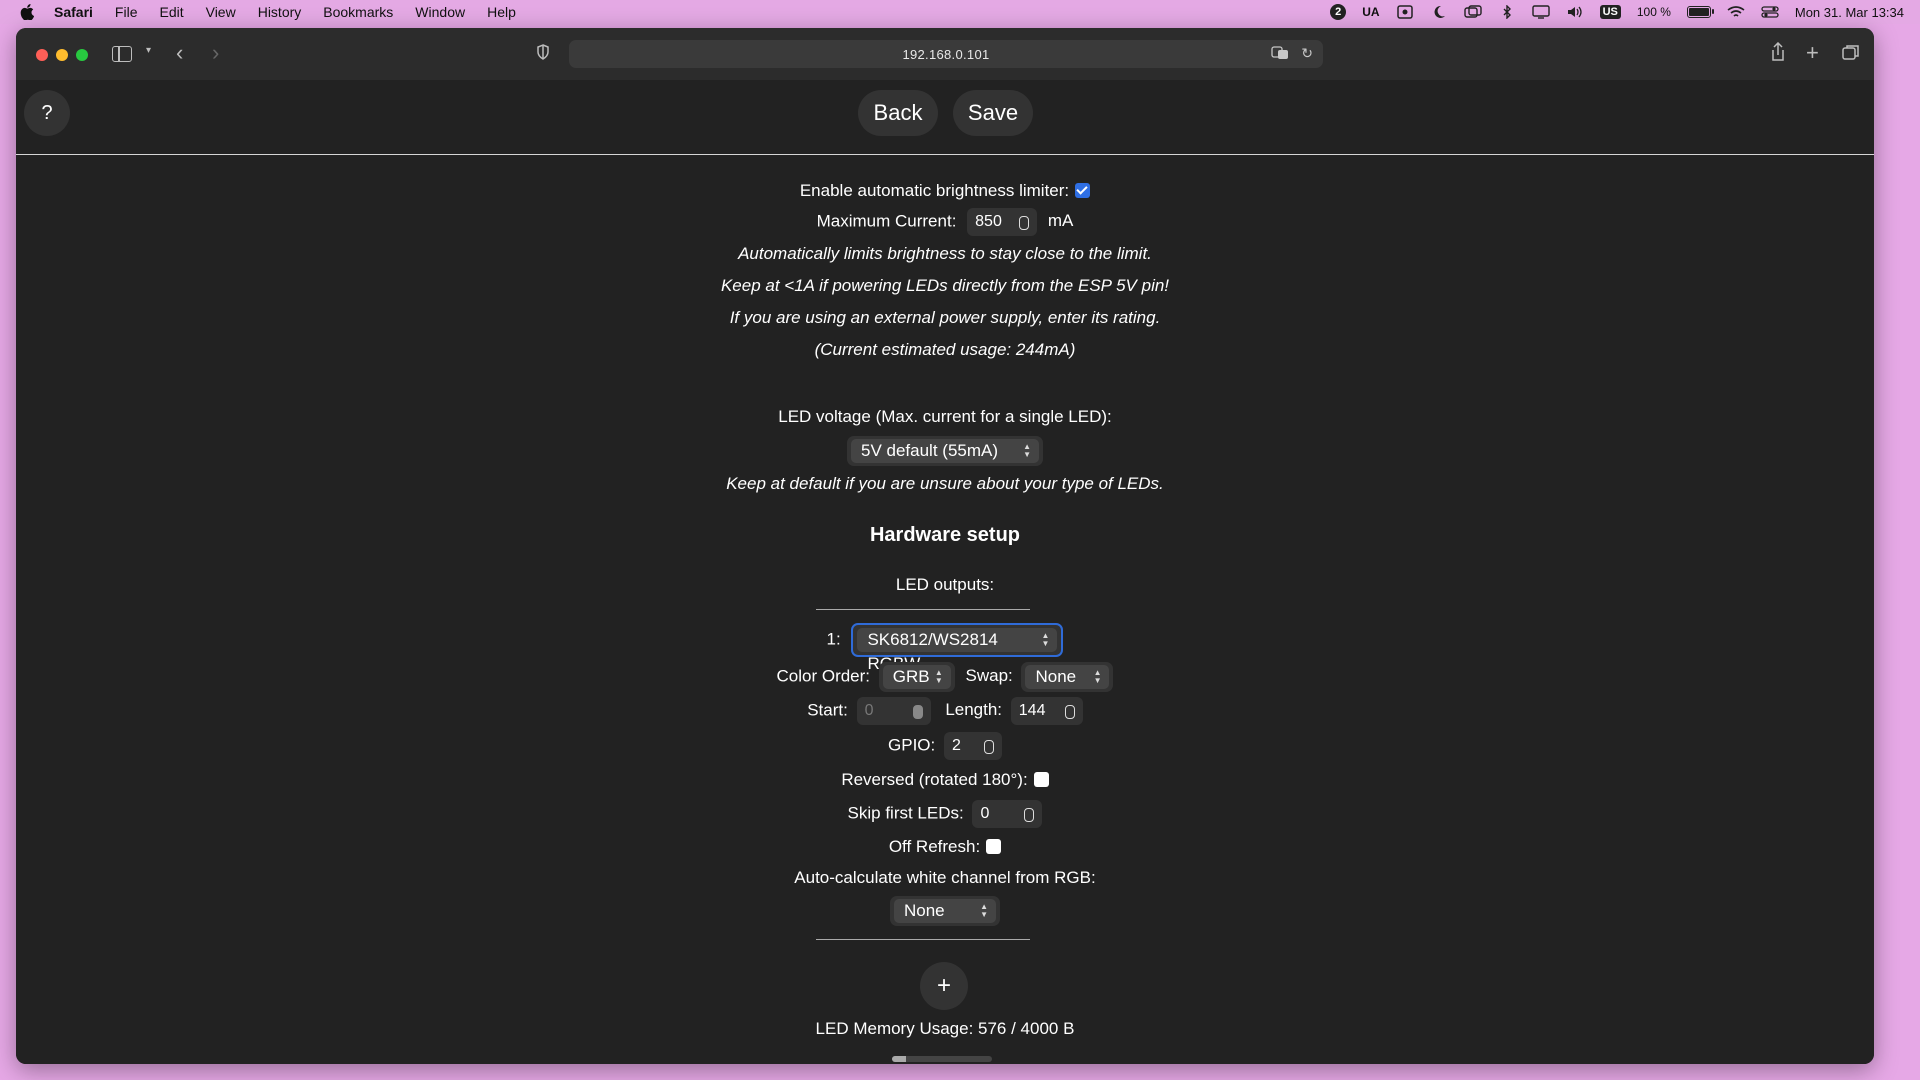 The width and height of the screenshot is (1920, 1080). I want to click on start-input: 0, so click(893, 711).